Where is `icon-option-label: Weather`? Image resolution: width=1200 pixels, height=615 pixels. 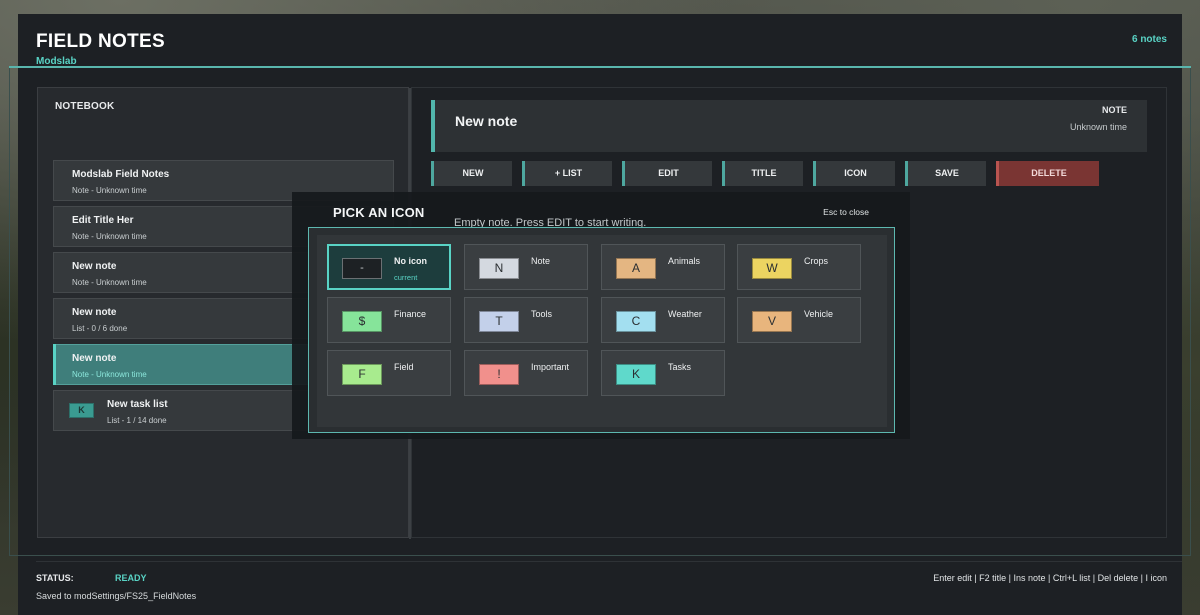
icon-option-label: Weather is located at coordinates (685, 314).